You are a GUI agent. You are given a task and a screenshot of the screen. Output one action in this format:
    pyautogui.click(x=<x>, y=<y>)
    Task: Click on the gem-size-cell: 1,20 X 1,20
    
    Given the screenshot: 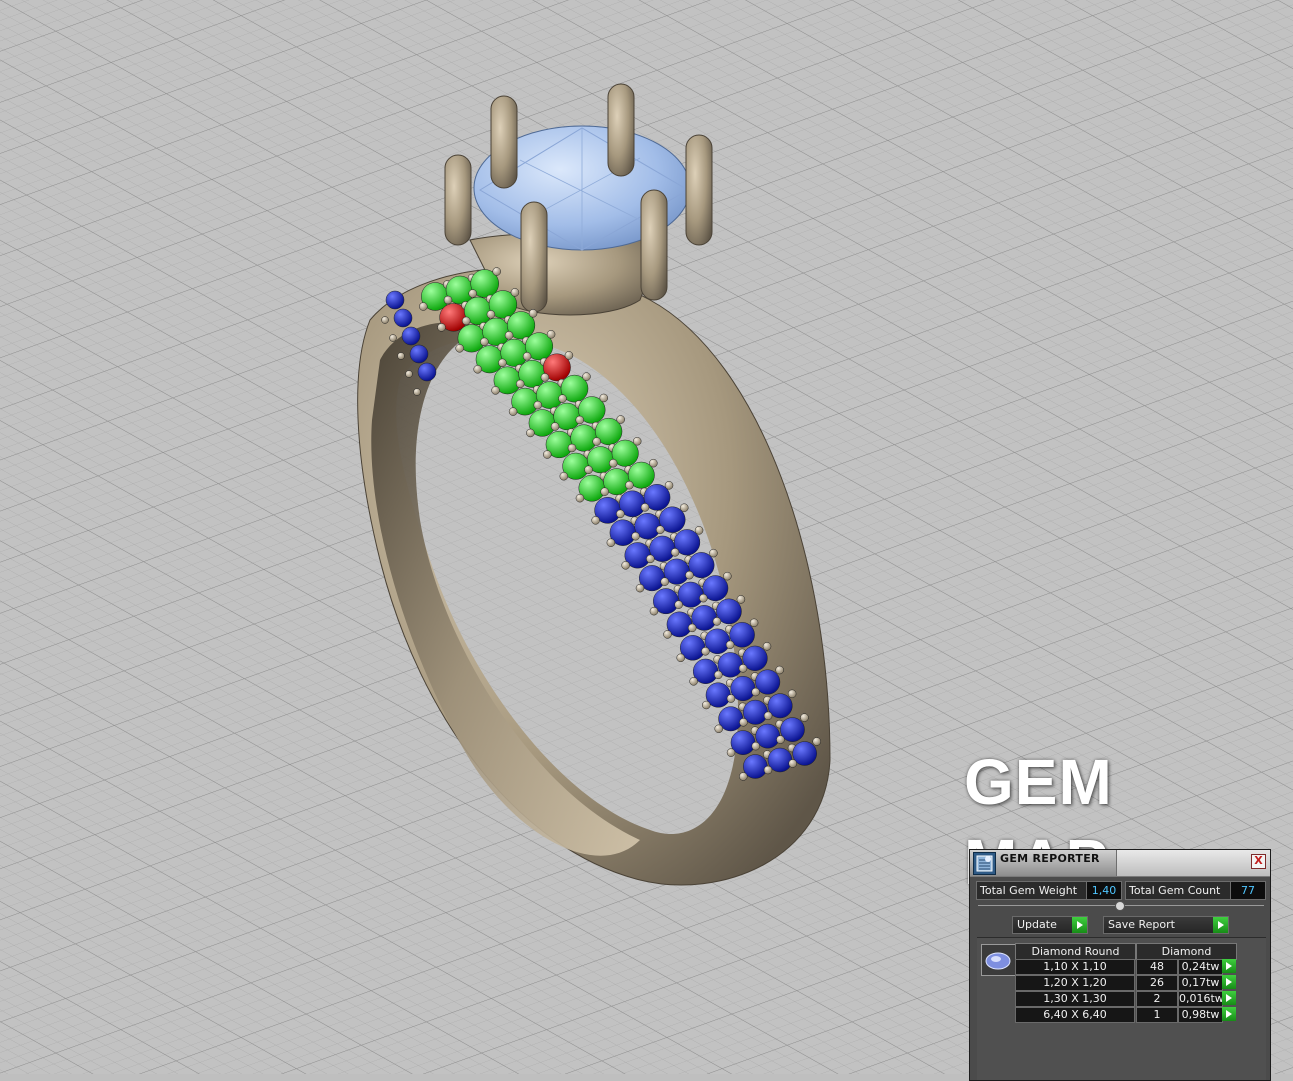 What is the action you would take?
    pyautogui.click(x=1075, y=983)
    